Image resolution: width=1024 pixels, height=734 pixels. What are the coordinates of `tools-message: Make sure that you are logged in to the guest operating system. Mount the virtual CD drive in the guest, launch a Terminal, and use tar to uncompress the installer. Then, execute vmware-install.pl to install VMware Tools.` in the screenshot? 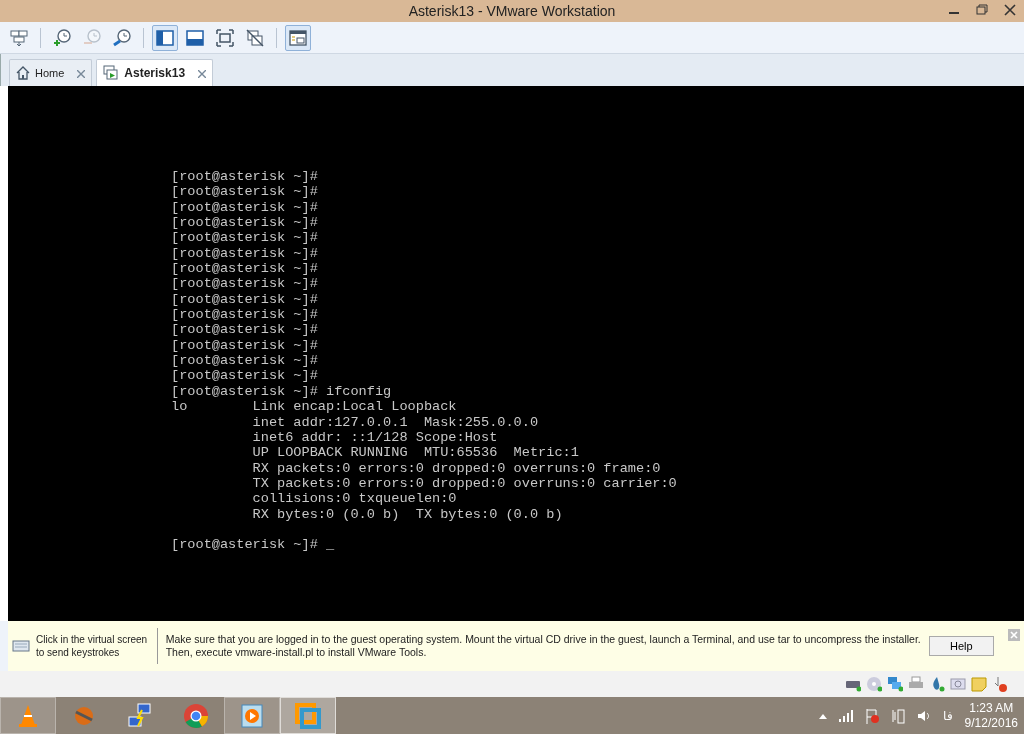 It's located at (542, 646).